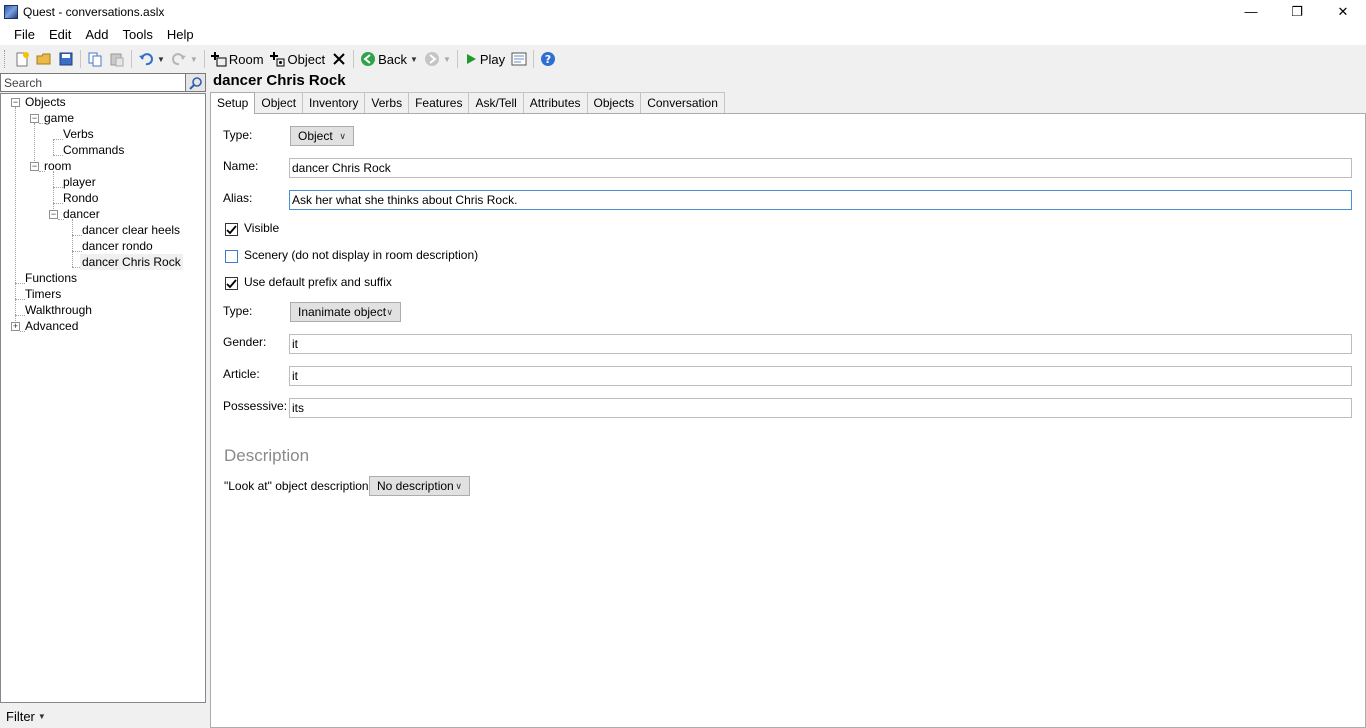 This screenshot has width=1366, height=728. I want to click on new-file-icon, so click(22, 59).